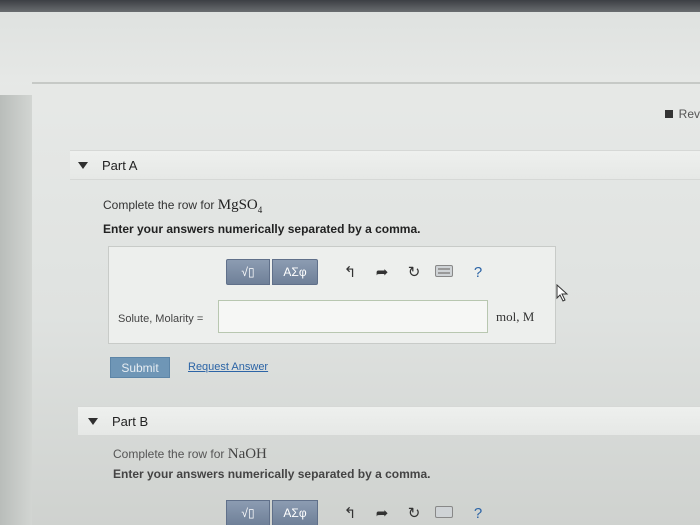  What do you see at coordinates (689, 114) in the screenshot?
I see `review-link-label: Rev` at bounding box center [689, 114].